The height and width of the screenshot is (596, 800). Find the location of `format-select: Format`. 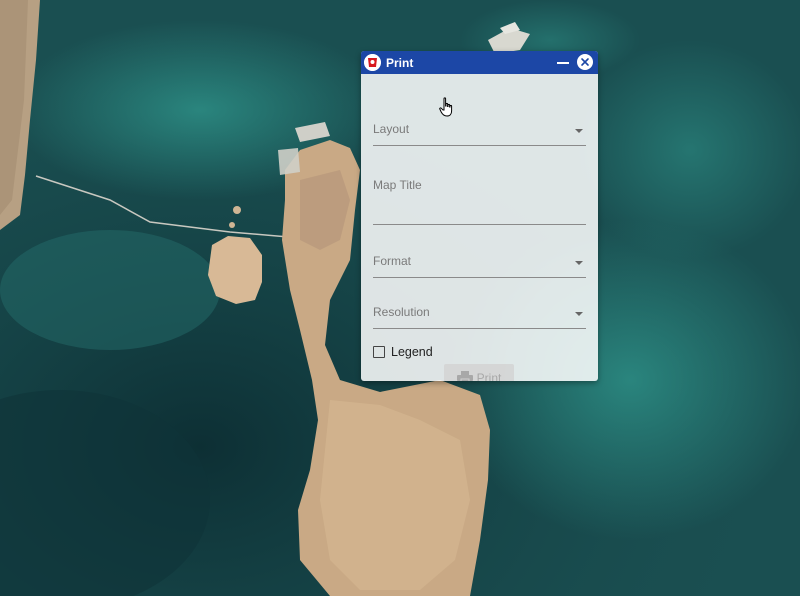

format-select: Format is located at coordinates (479, 266).